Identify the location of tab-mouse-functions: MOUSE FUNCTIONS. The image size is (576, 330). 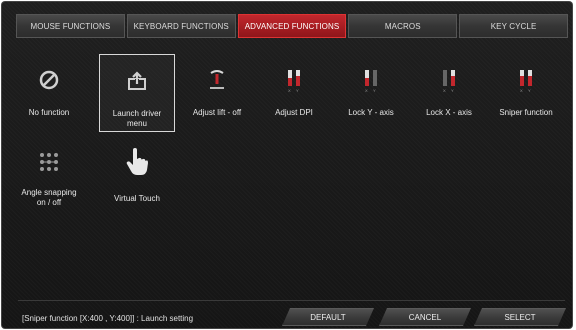
(70, 26).